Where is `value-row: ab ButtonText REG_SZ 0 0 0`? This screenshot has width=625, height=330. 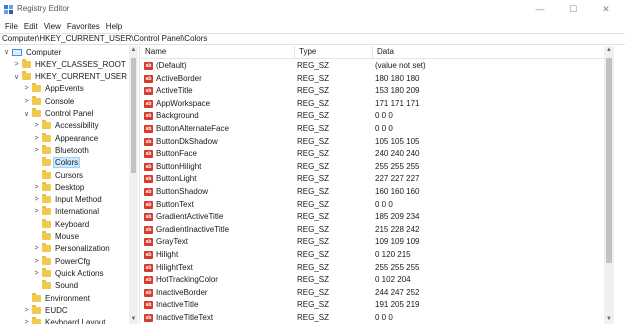
value-row: ab ButtonText REG_SZ 0 0 0 is located at coordinates (372, 205).